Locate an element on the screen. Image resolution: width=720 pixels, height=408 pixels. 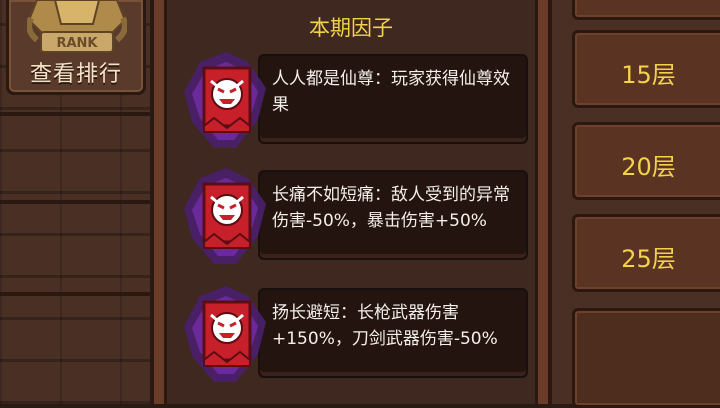
factor-description-box: 扬长避短：长枪武器伤害+150%，刀剑武器伤害-50% is located at coordinates (393, 333).